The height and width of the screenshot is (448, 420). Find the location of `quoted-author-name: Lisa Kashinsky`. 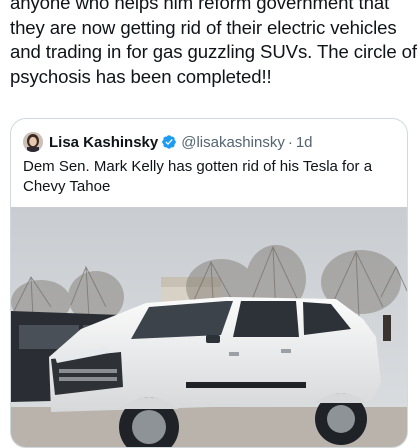

quoted-author-name: Lisa Kashinsky is located at coordinates (103, 142).